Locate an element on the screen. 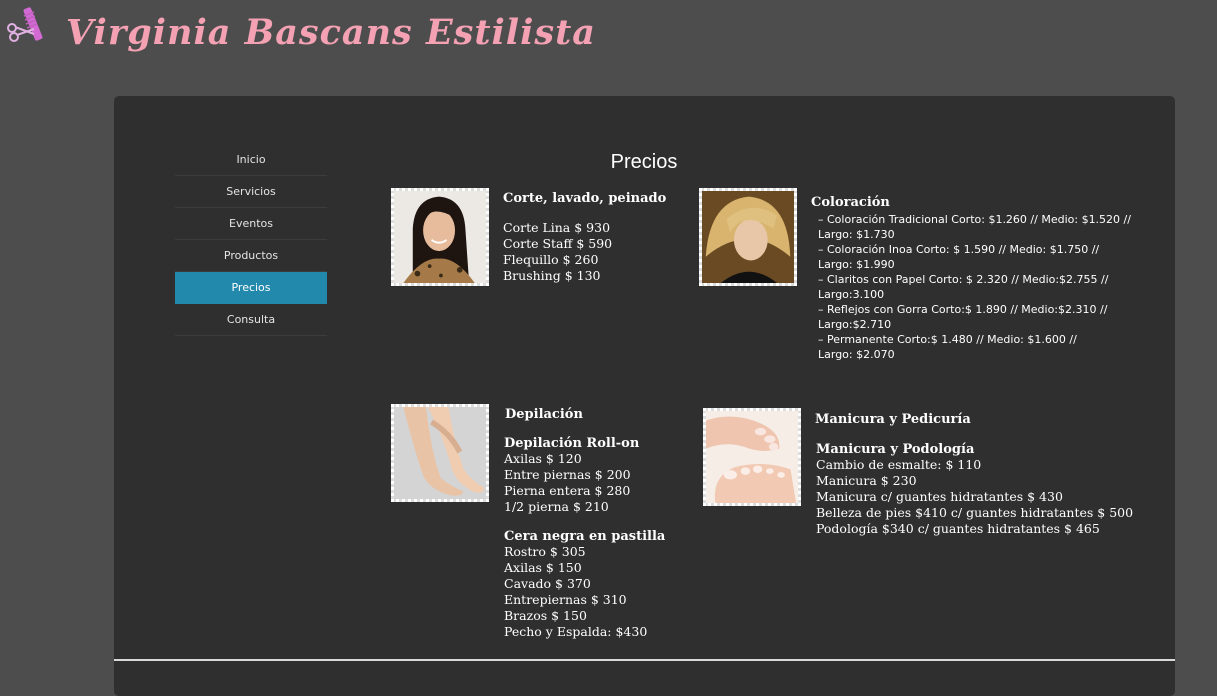 Image resolution: width=1217 pixels, height=696 pixels. nav-item-inicio: Inicio is located at coordinates (251, 160).